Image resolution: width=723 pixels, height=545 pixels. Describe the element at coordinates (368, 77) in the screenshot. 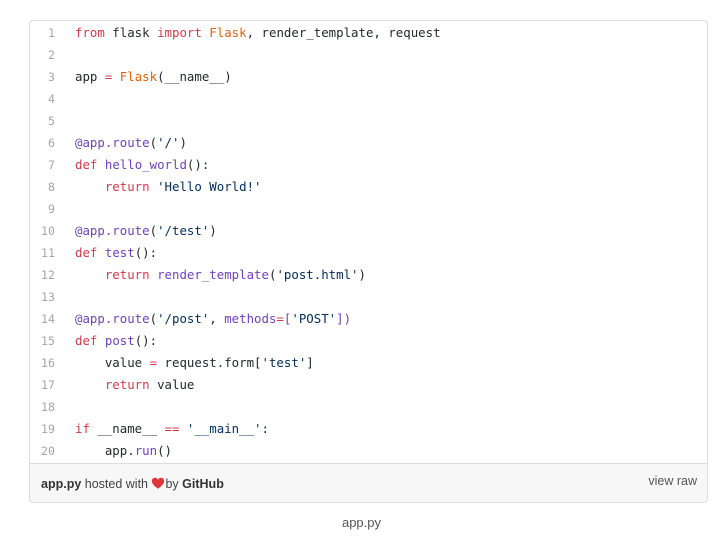

I see `code-line: 3 app = Flask(__name__)` at that location.